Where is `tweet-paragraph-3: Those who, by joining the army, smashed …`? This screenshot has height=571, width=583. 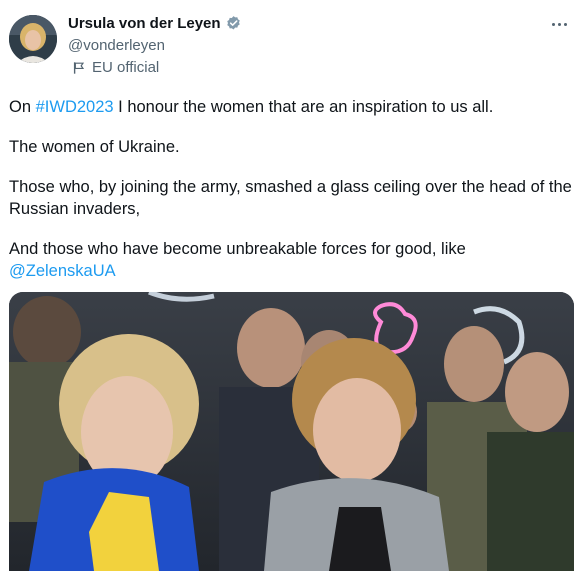
tweet-paragraph-3: Those who, by joining the army, smashed … is located at coordinates (290, 198).